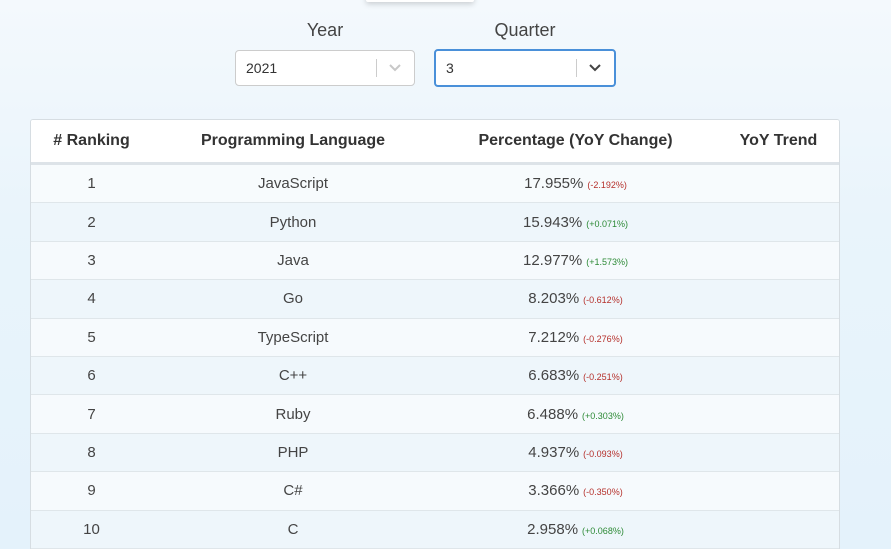 The width and height of the screenshot is (891, 549). Describe the element at coordinates (575, 142) in the screenshot. I see `header-percentage: Percentage (YoY Change)` at that location.